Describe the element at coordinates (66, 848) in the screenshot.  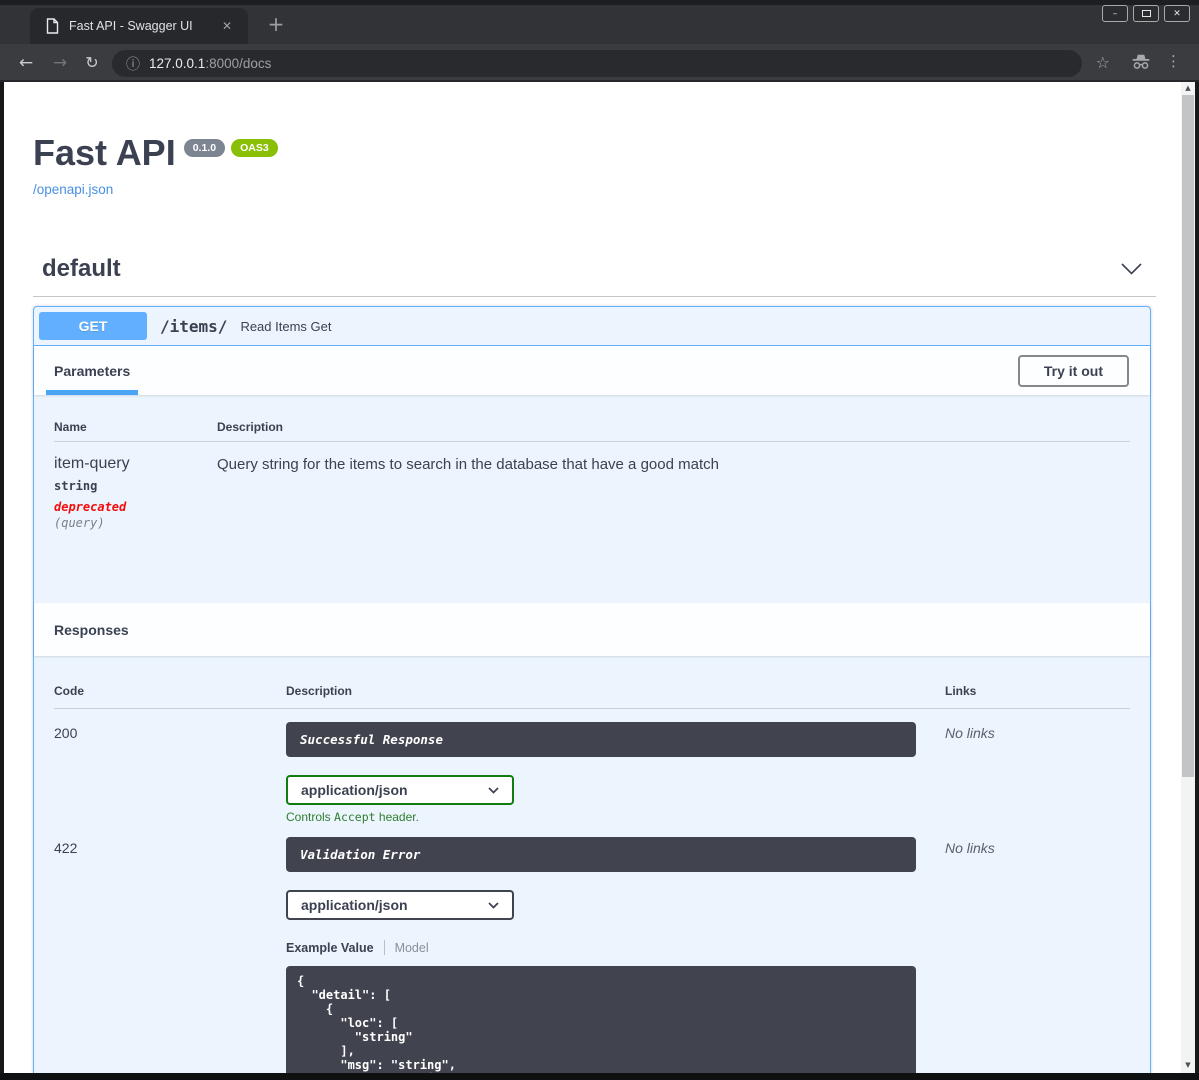
I see `response-code: 422` at that location.